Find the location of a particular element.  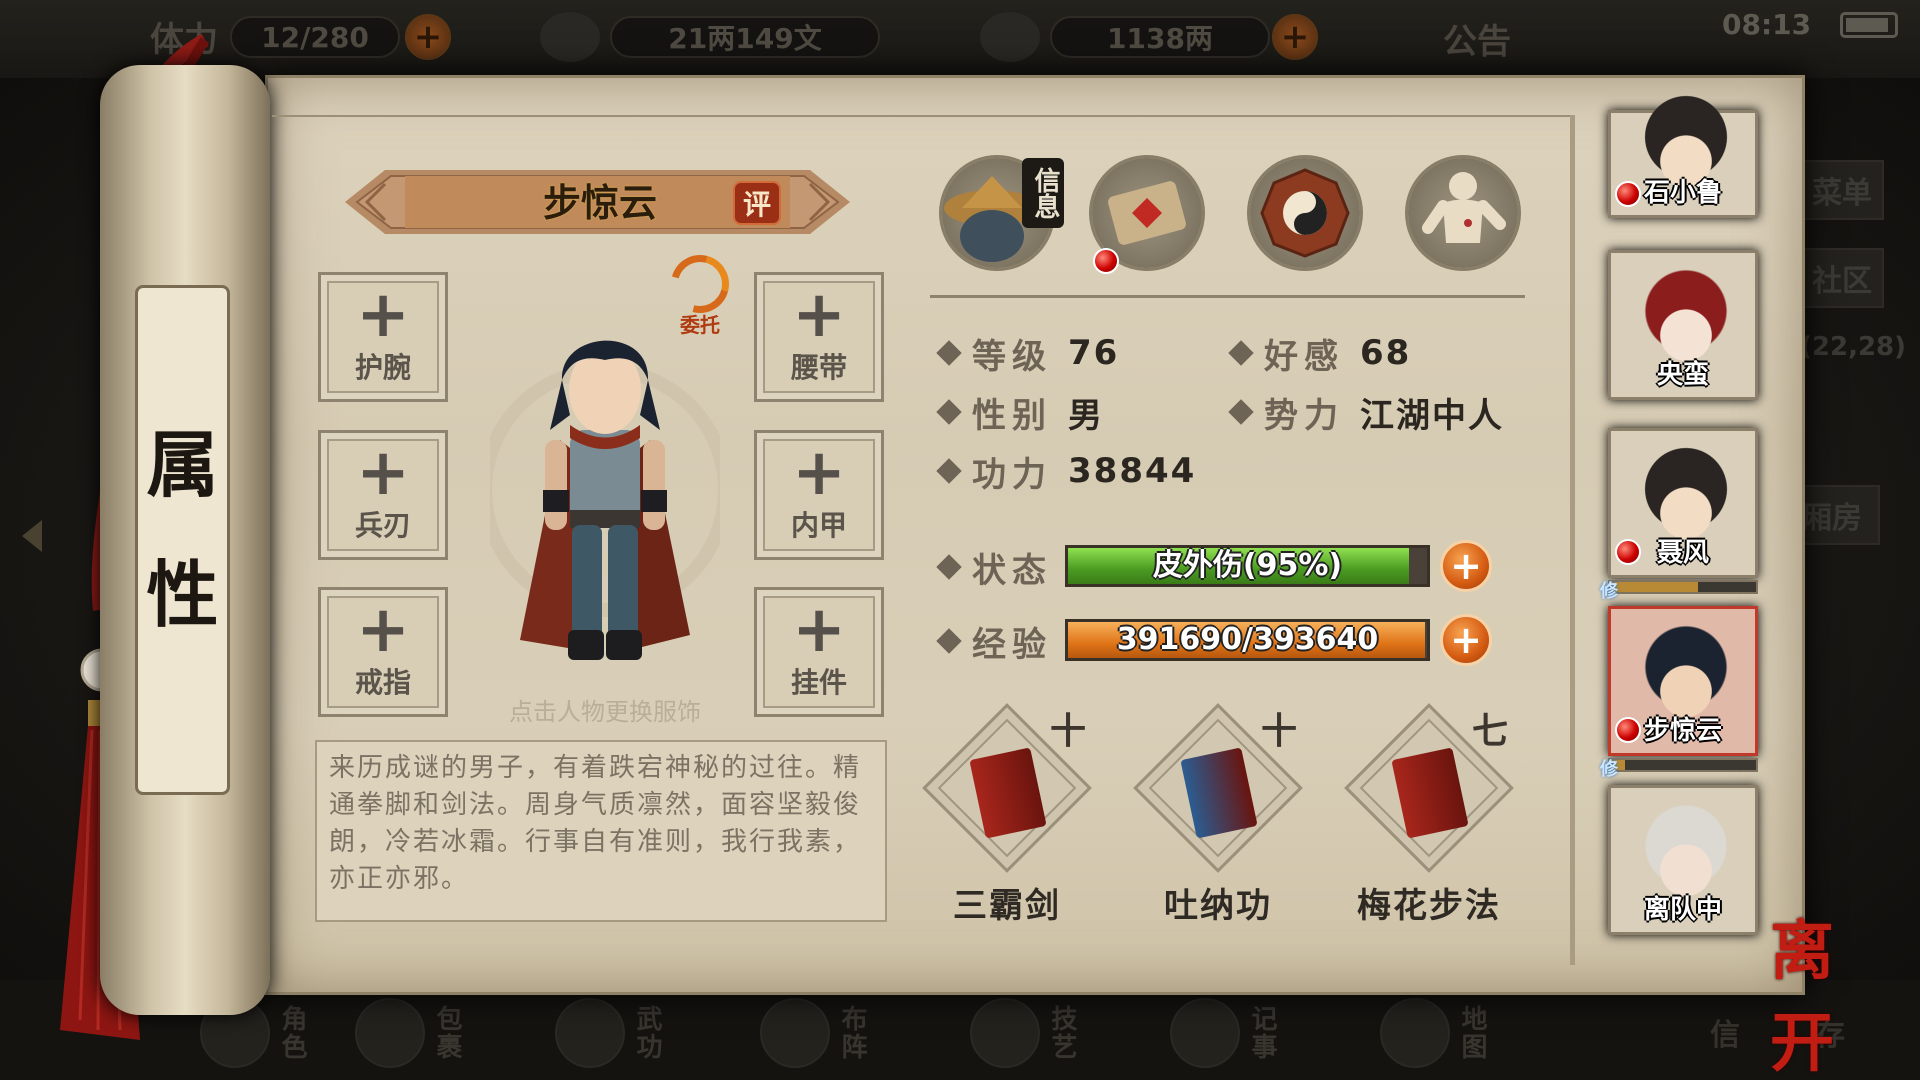

change-outfit-hint: 点击人物更换服饰 is located at coordinates (605, 712).